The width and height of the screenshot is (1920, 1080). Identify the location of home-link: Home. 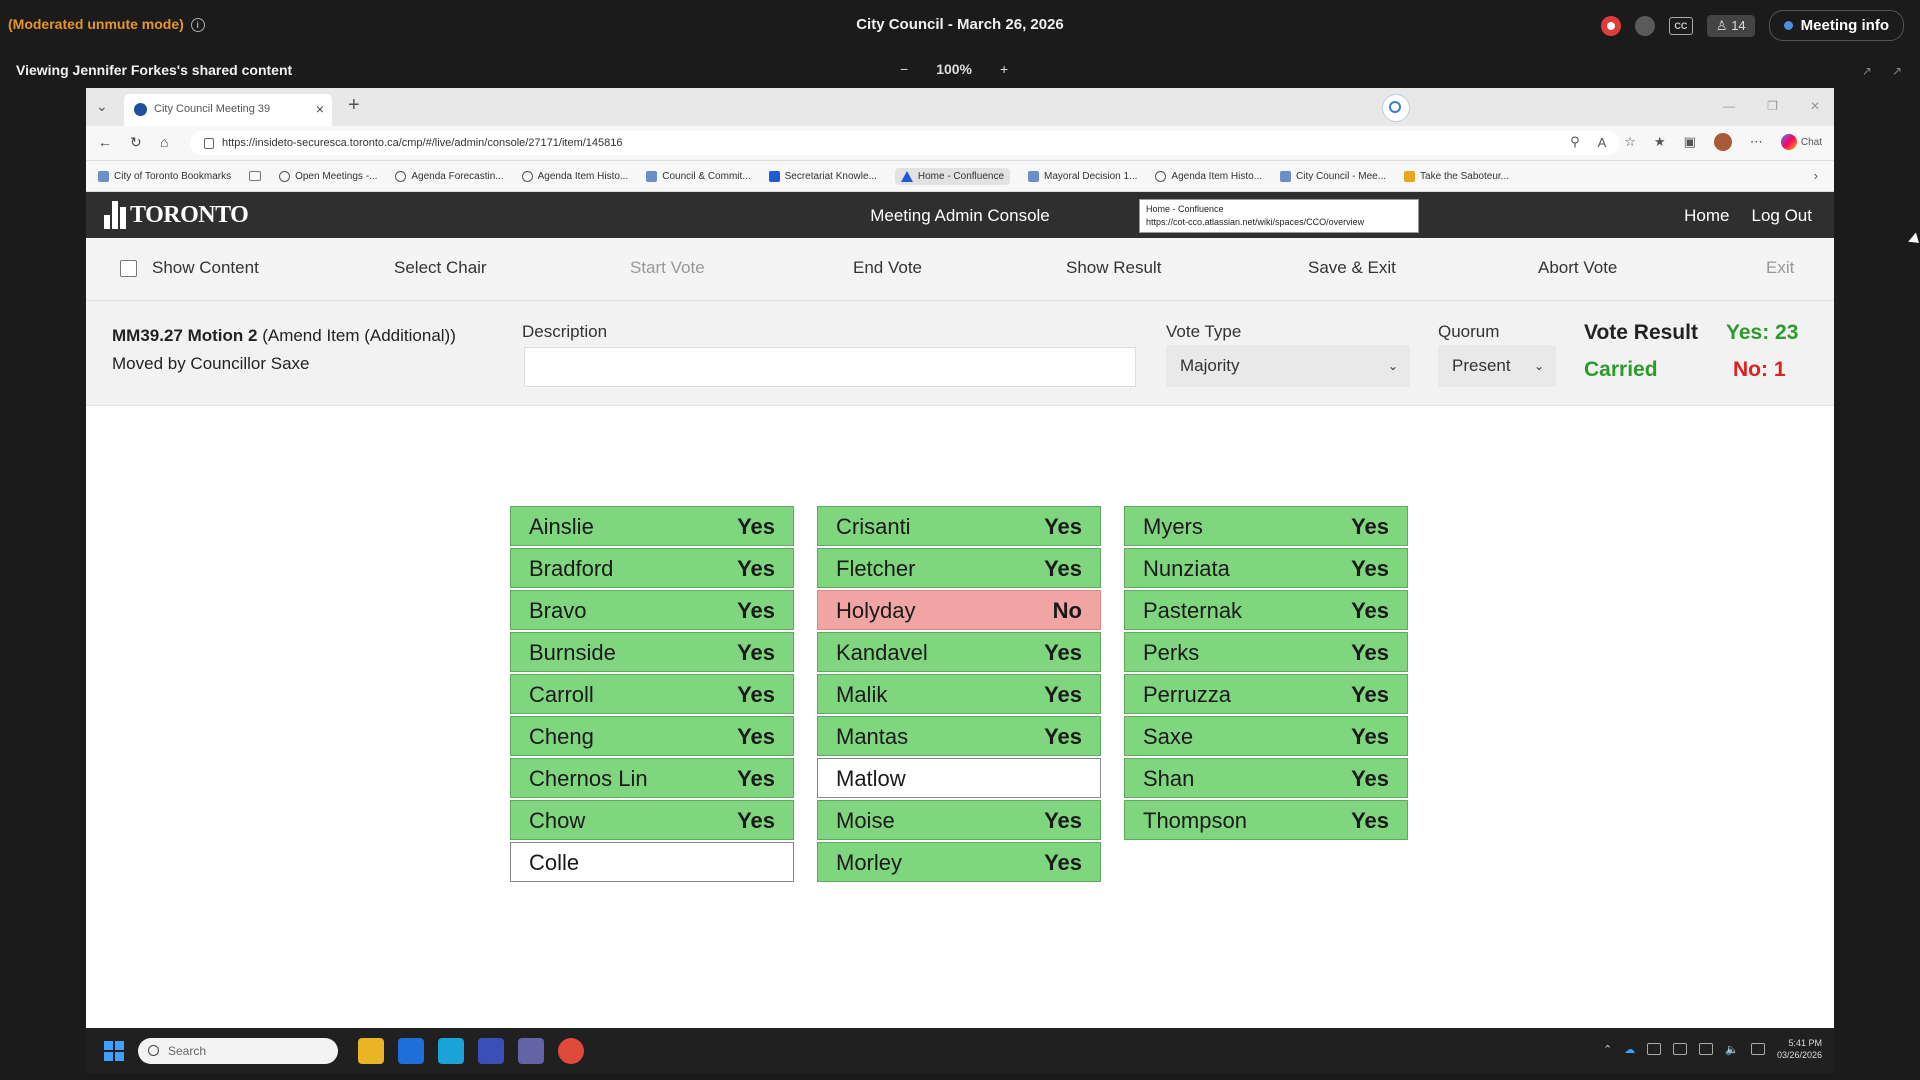
(1706, 216).